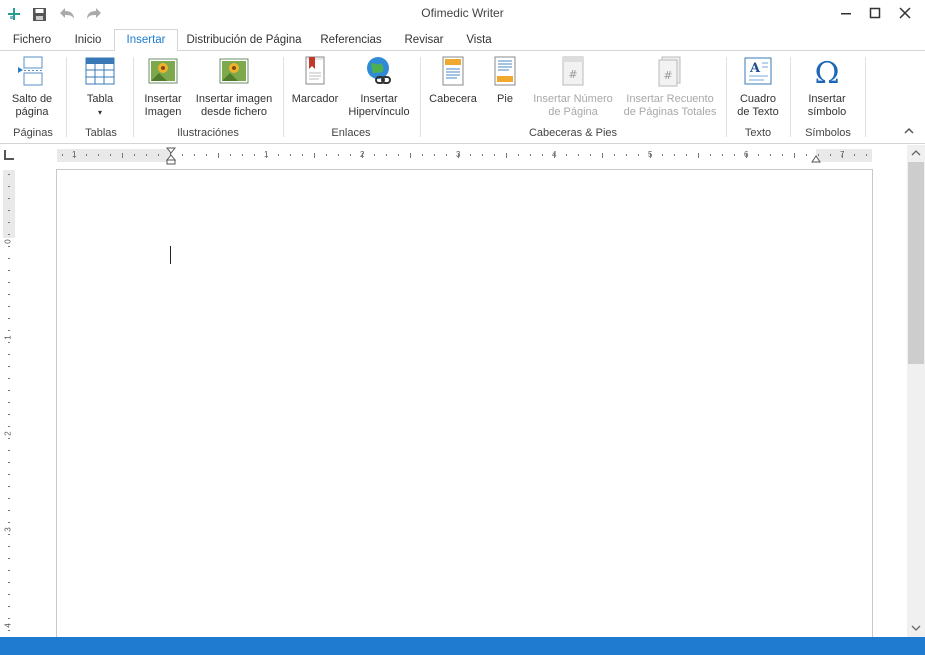  Describe the element at coordinates (755, 68) in the screenshot. I see `svg-text: A` at that location.